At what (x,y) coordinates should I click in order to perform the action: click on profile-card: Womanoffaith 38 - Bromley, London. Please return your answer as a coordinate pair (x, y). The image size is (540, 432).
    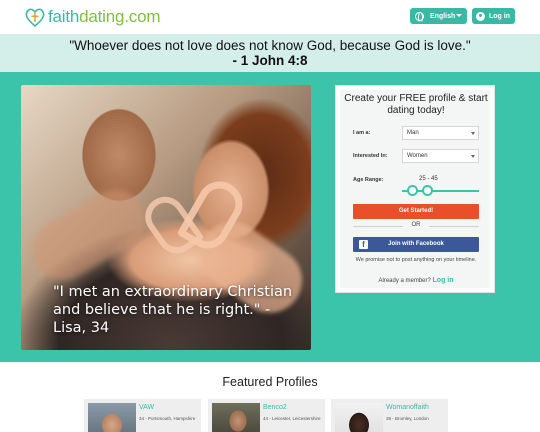
    Looking at the image, I should click on (389, 415).